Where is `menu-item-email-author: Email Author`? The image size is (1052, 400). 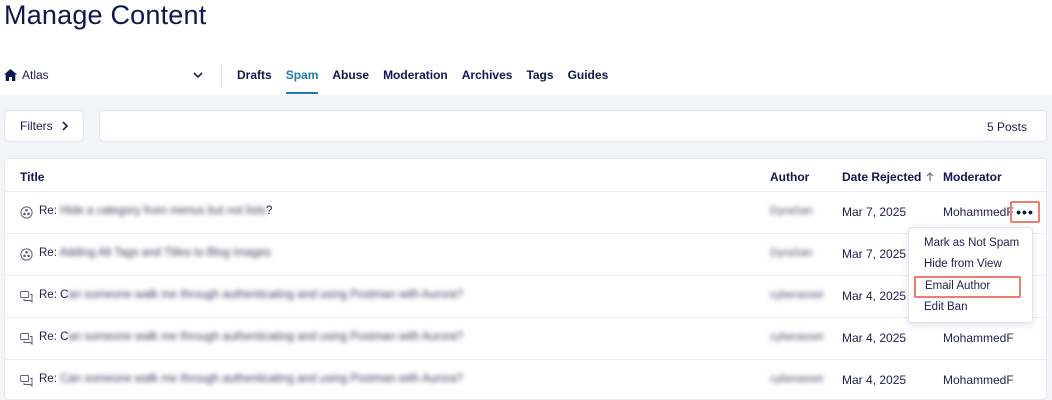
menu-item-email-author: Email Author is located at coordinates (967, 287).